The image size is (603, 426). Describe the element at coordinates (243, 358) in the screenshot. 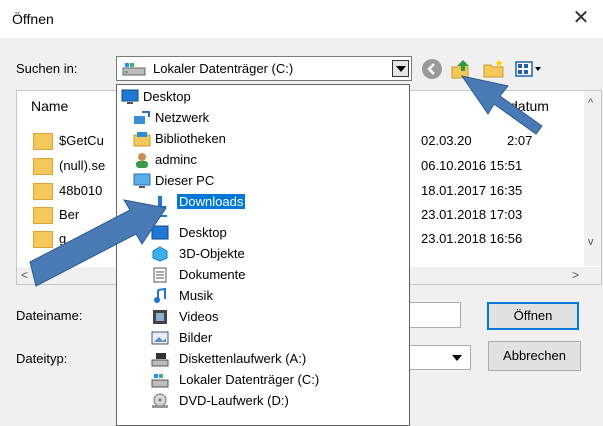

I see `dropdown-item-label: Diskettenlaufwerk (A:)` at that location.